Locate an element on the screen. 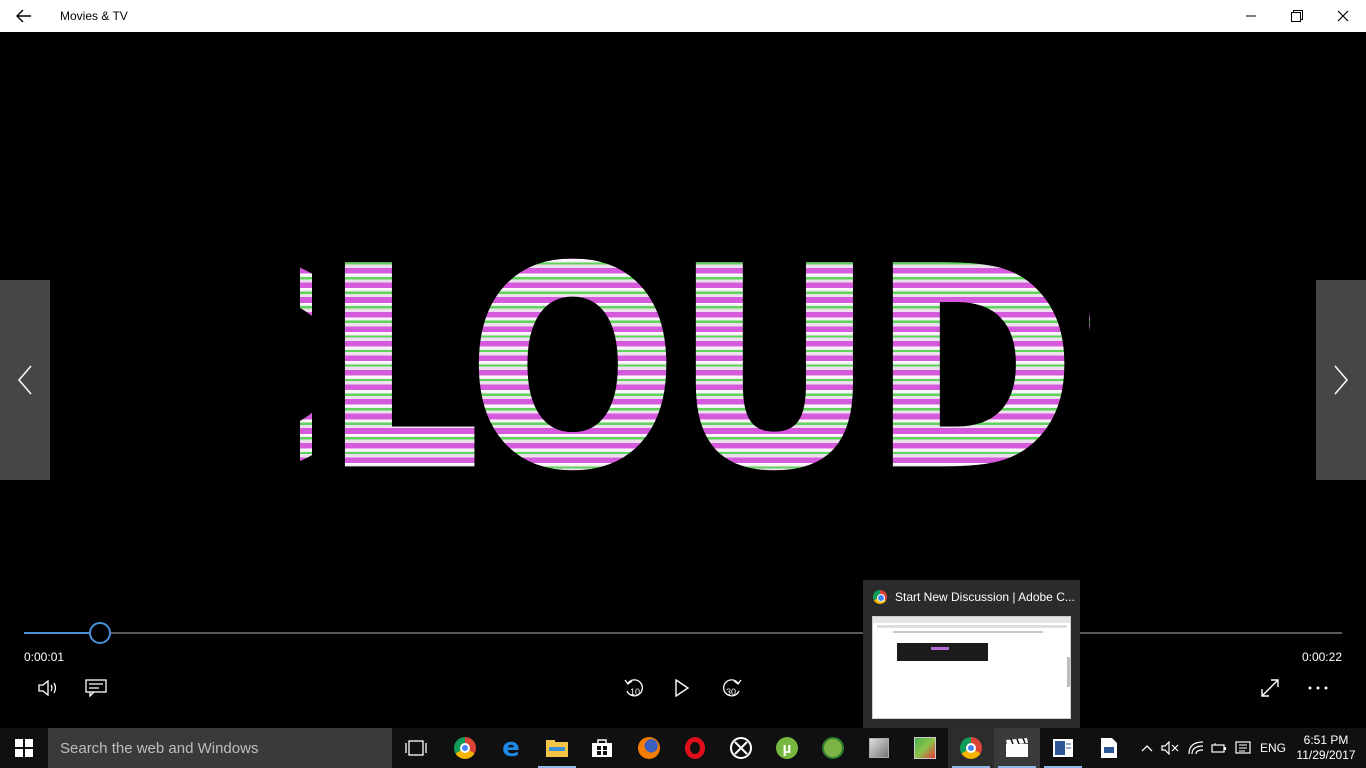 This screenshot has width=1366, height=768. show-hidden-icons-button is located at coordinates (1147, 748).